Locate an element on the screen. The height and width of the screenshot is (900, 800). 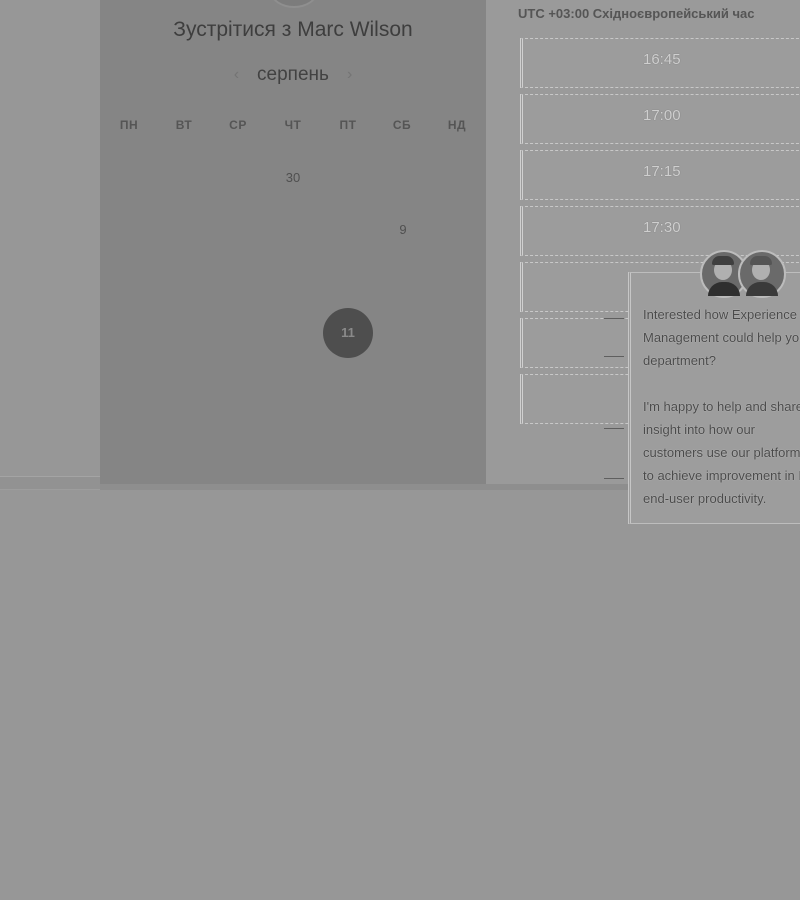
chevron-left-icon: ‹ is located at coordinates (236, 75).